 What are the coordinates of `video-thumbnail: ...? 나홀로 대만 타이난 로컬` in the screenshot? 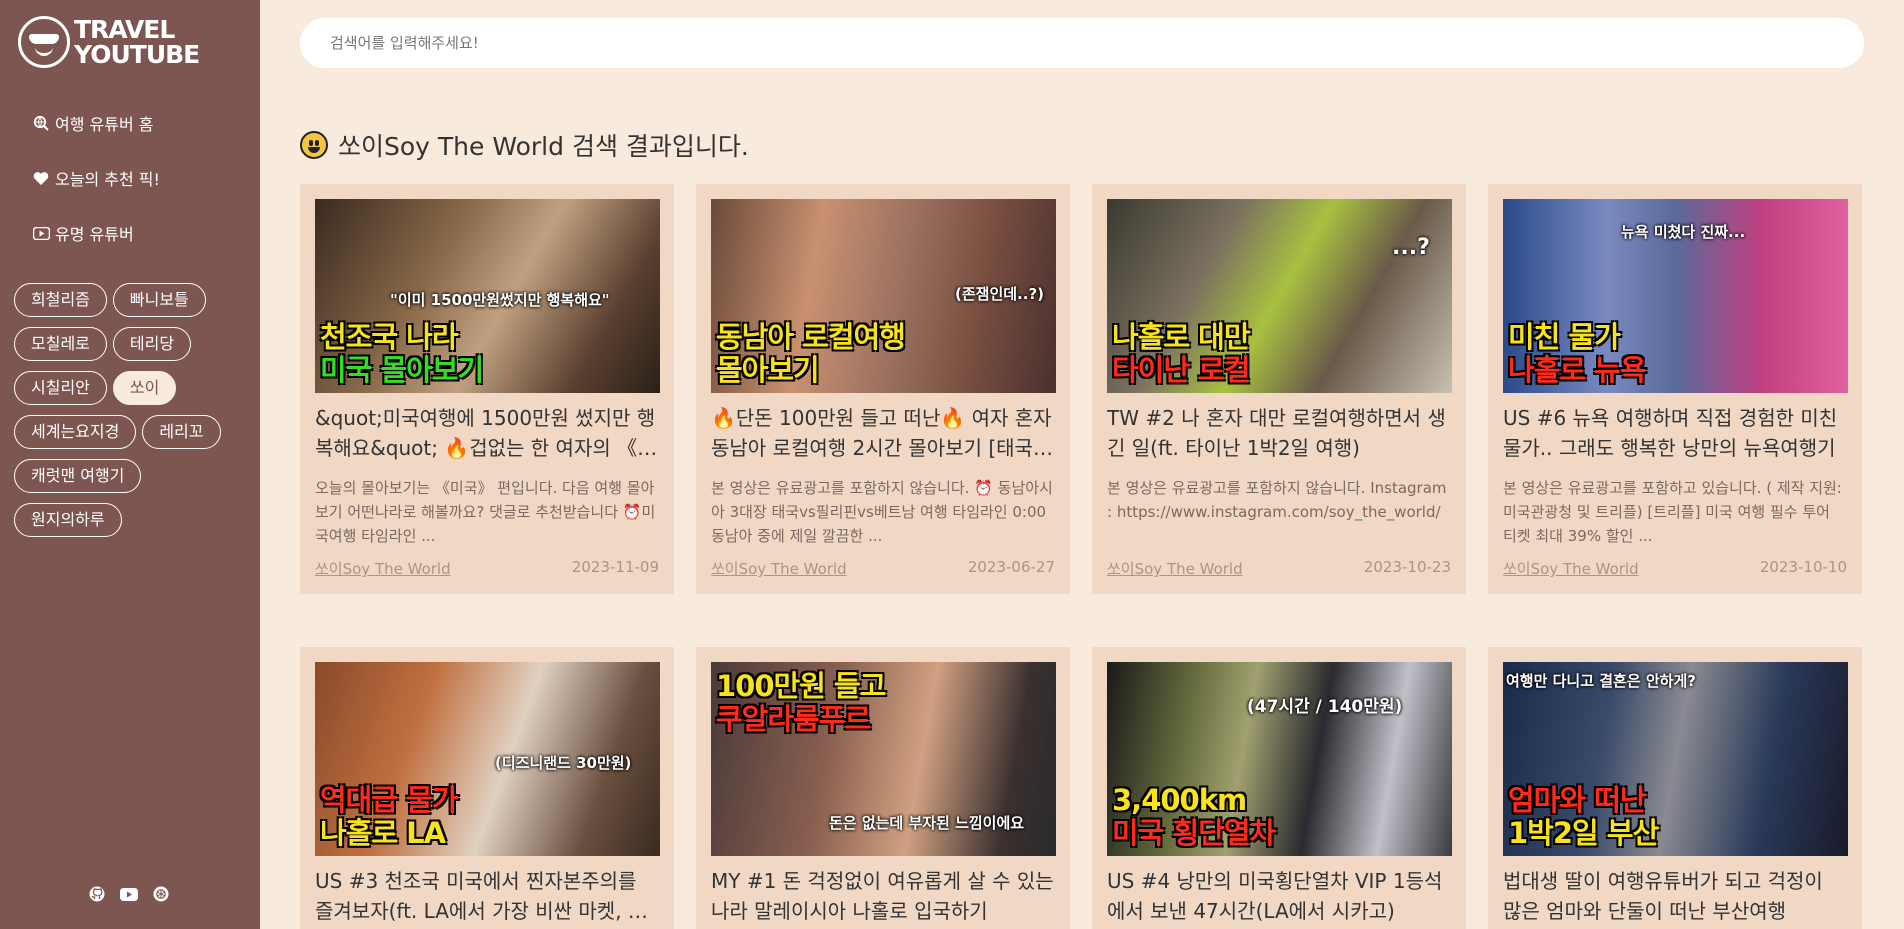 It's located at (1279, 296).